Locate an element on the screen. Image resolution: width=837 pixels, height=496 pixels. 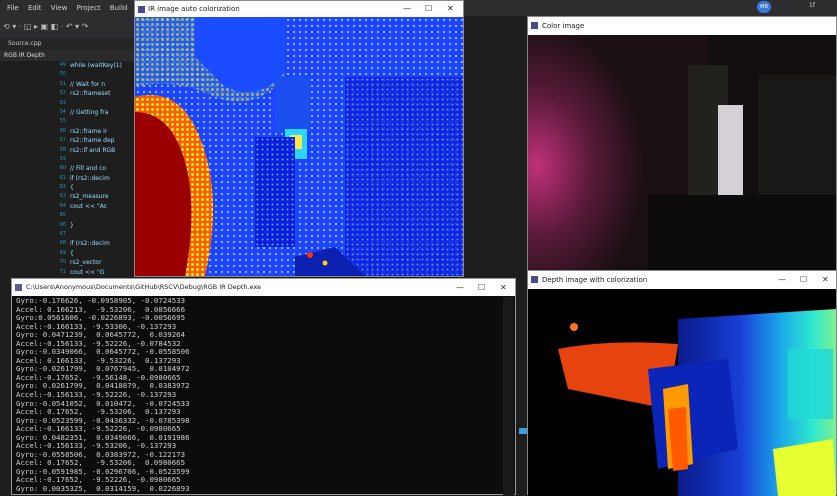
top-right-label: 1f is located at coordinates (812, 5).